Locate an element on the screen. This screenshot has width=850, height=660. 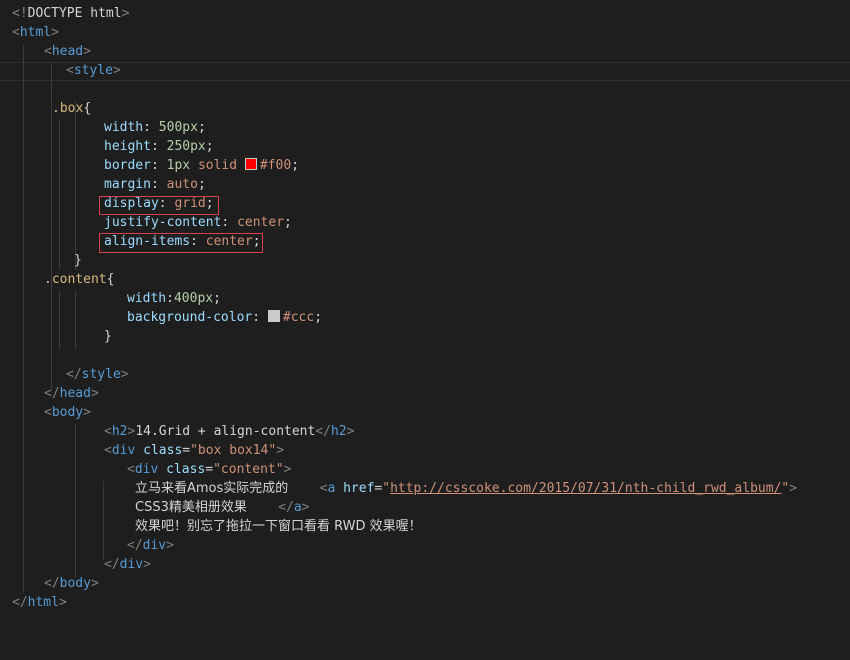
code-line: </style> is located at coordinates (97, 374).